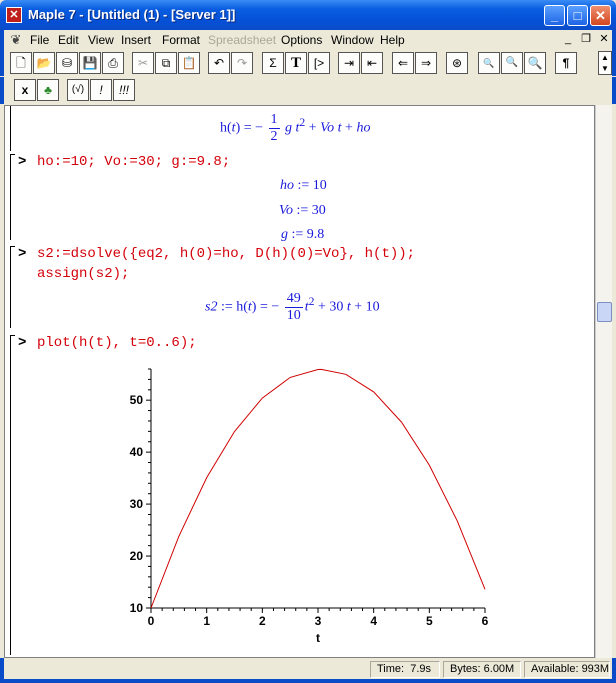 Image resolution: width=616 pixels, height=683 pixels. Describe the element at coordinates (189, 63) in the screenshot. I see `paste-icon: 📋` at that location.